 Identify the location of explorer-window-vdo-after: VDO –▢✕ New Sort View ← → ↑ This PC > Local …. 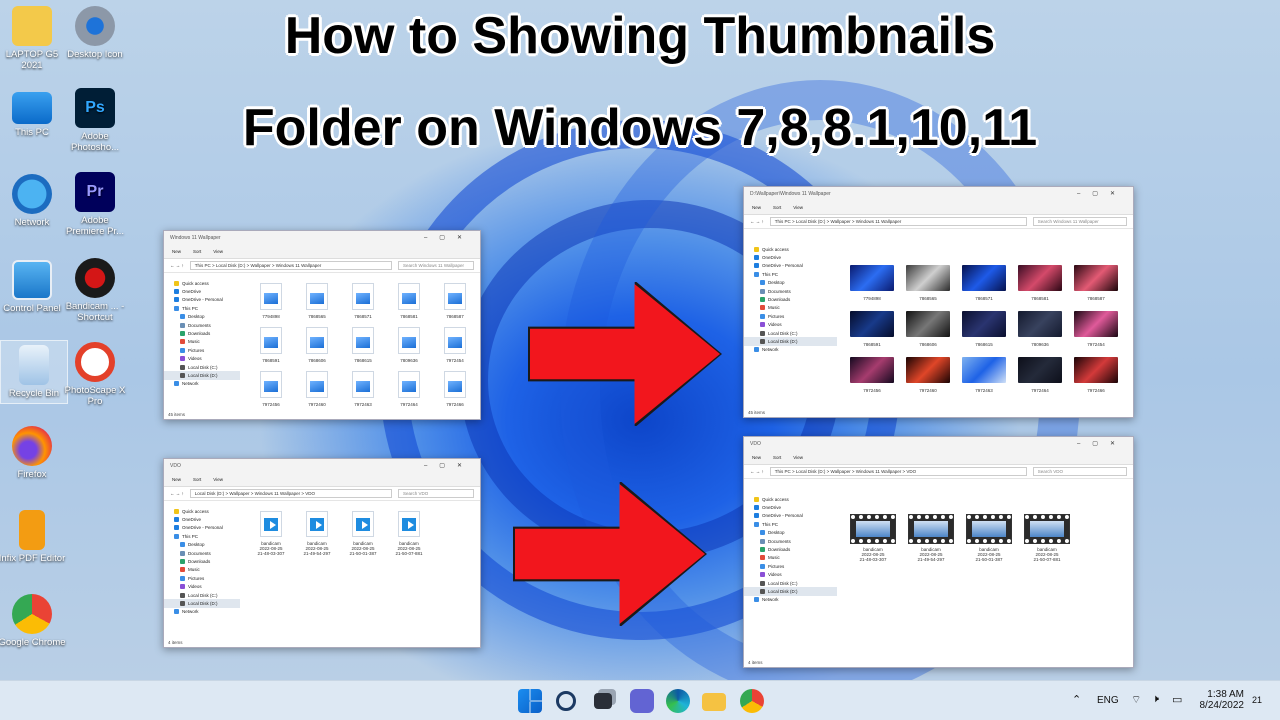
(938, 552).